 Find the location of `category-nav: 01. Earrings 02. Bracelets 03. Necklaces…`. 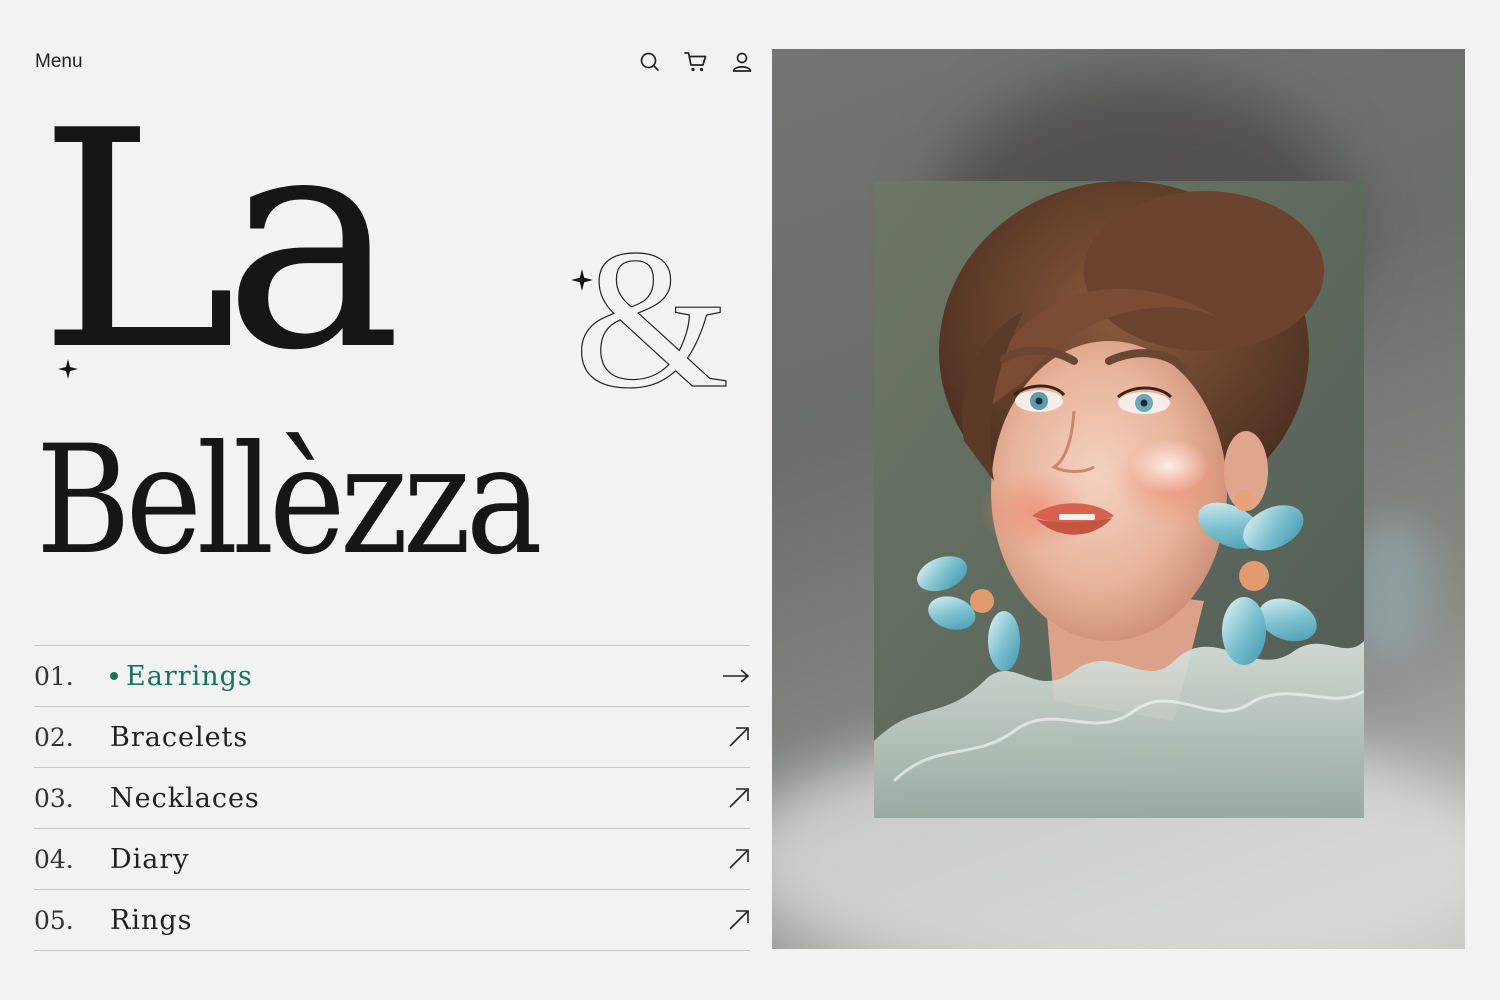

category-nav: 01. Earrings 02. Bracelets 03. Necklaces… is located at coordinates (392, 798).